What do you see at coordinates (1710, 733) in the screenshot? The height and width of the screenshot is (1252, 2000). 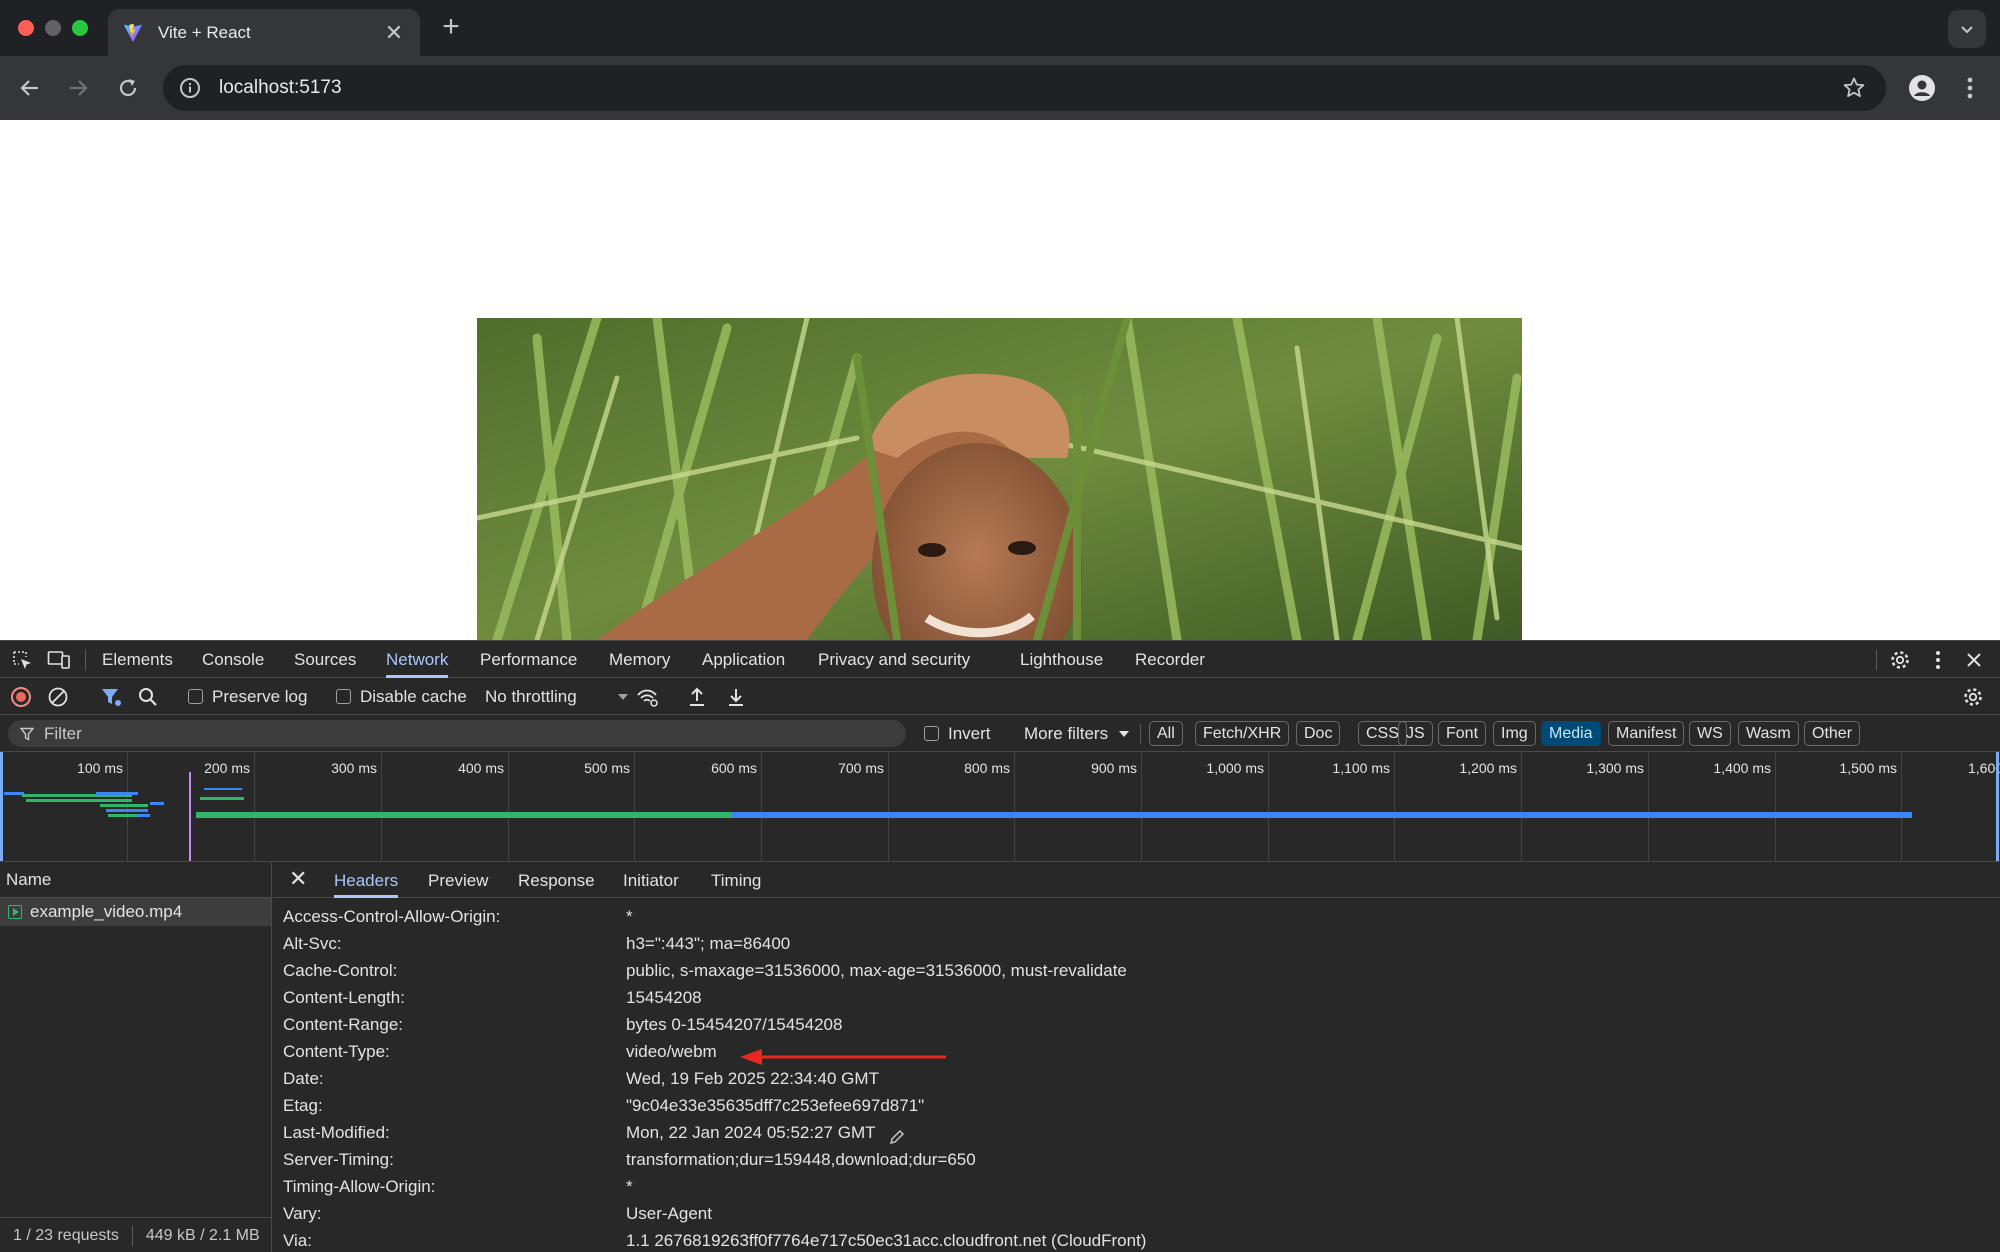 I see `filter-type-ws: WS` at bounding box center [1710, 733].